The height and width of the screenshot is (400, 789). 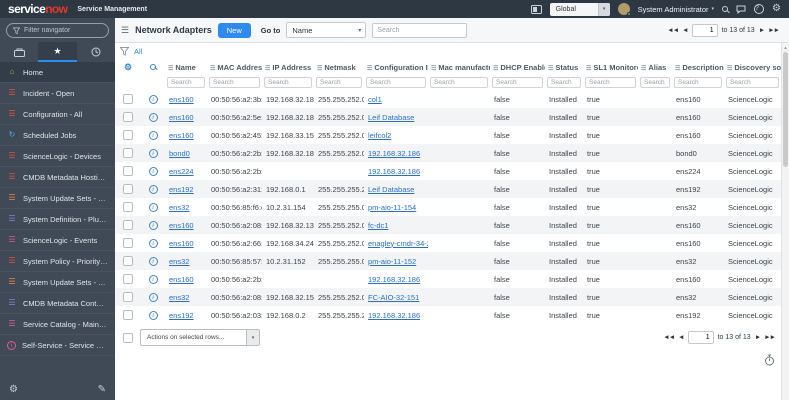 What do you see at coordinates (624, 9) in the screenshot?
I see `avatar` at bounding box center [624, 9].